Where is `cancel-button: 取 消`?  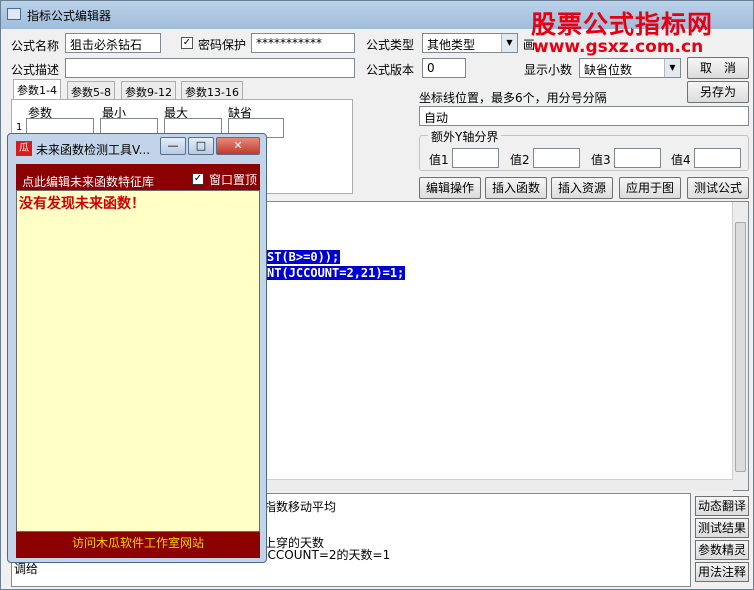
cancel-button: 取 消 is located at coordinates (718, 68).